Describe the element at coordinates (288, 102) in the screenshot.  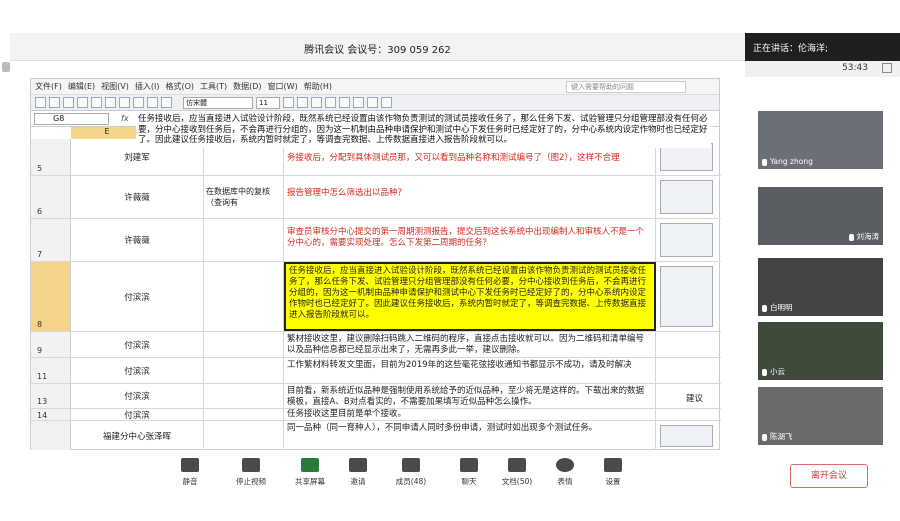
I see `bold-icon` at that location.